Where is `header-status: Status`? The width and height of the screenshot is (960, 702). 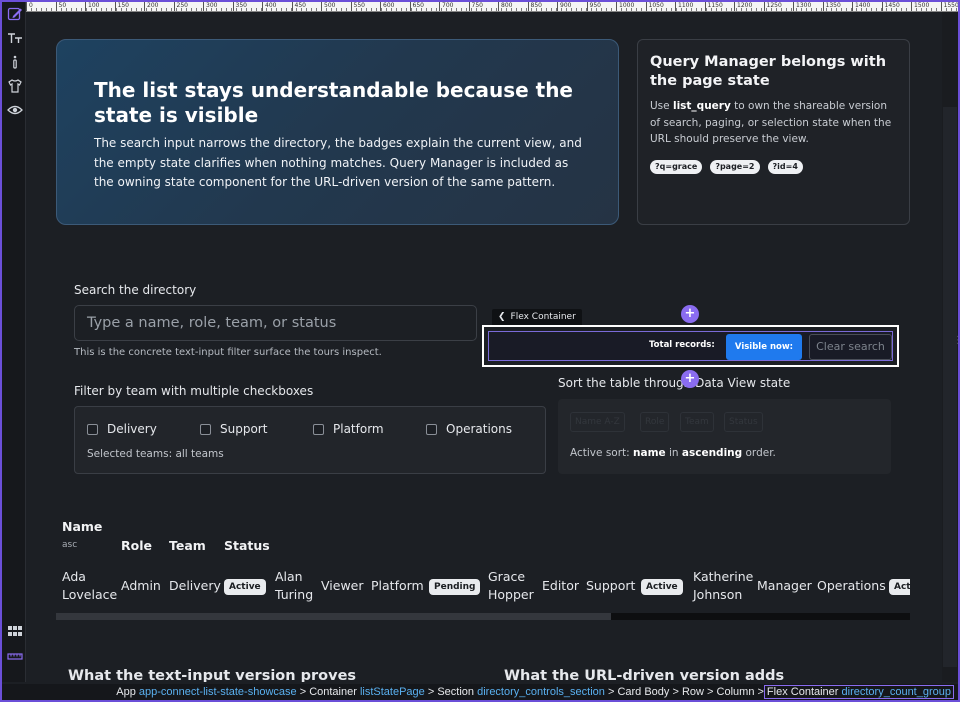 header-status: Status is located at coordinates (247, 545).